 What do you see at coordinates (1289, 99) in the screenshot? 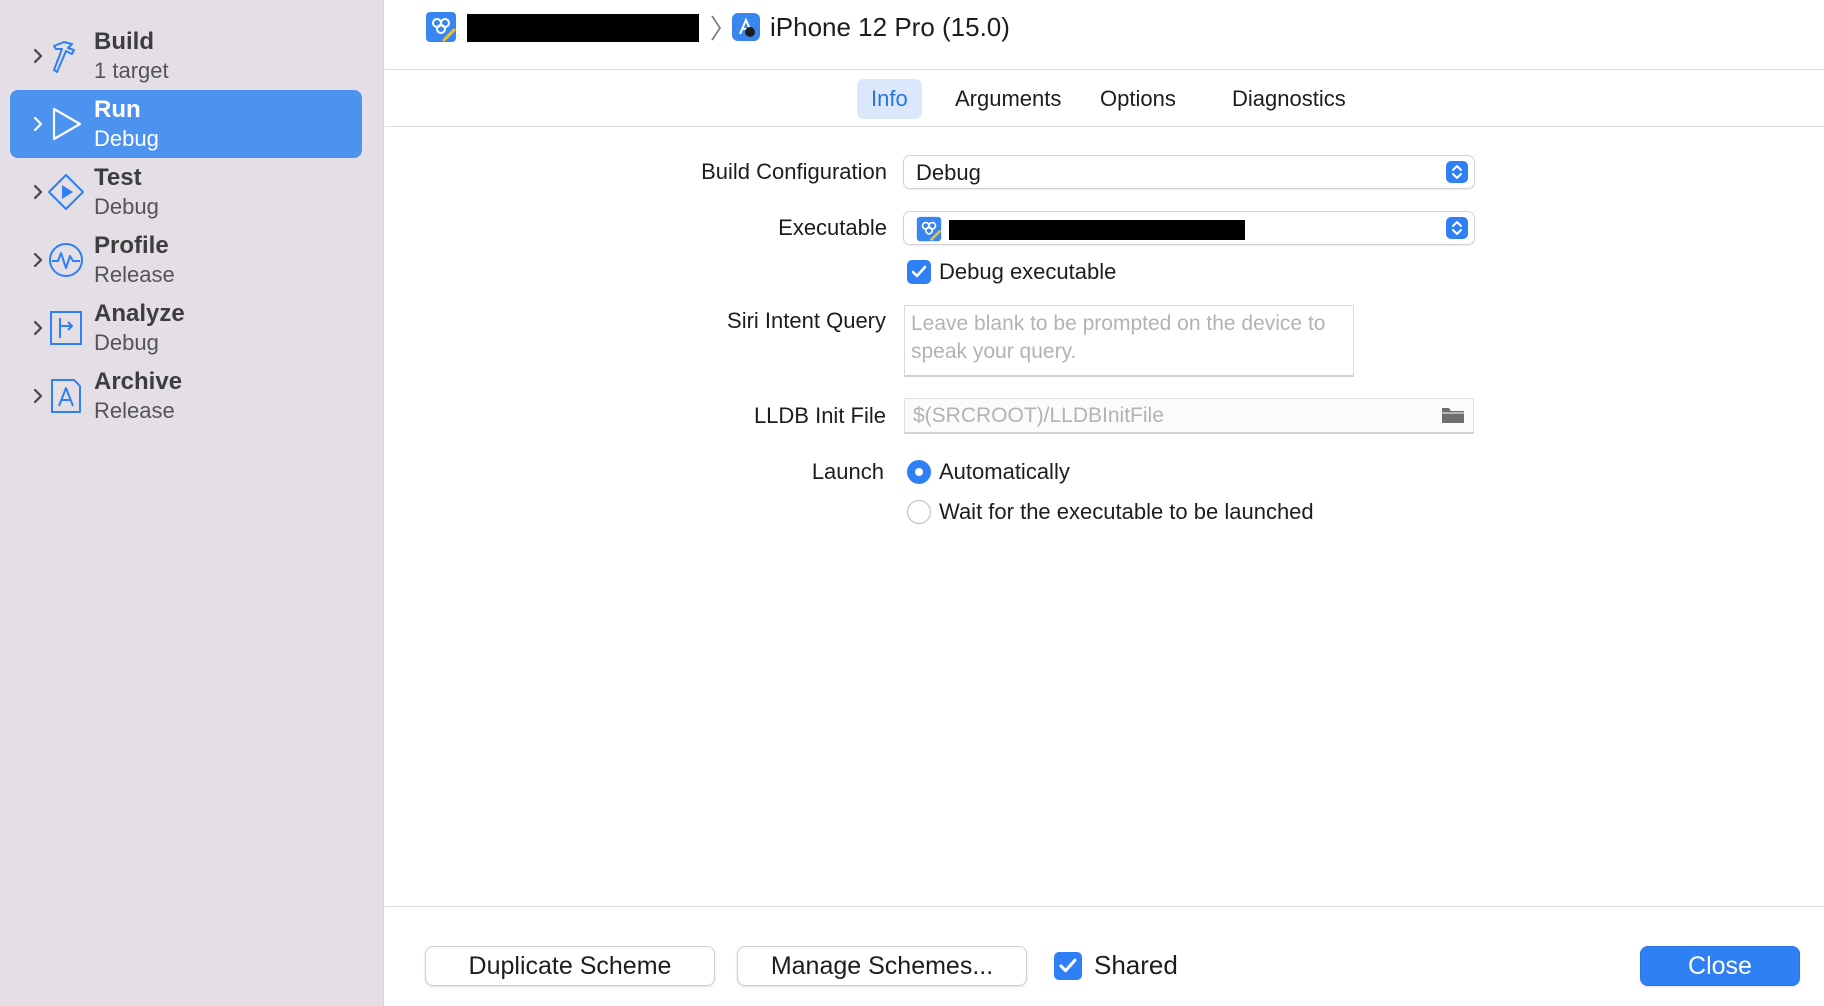
I see `tab-diagnostics: Diagnostics` at bounding box center [1289, 99].